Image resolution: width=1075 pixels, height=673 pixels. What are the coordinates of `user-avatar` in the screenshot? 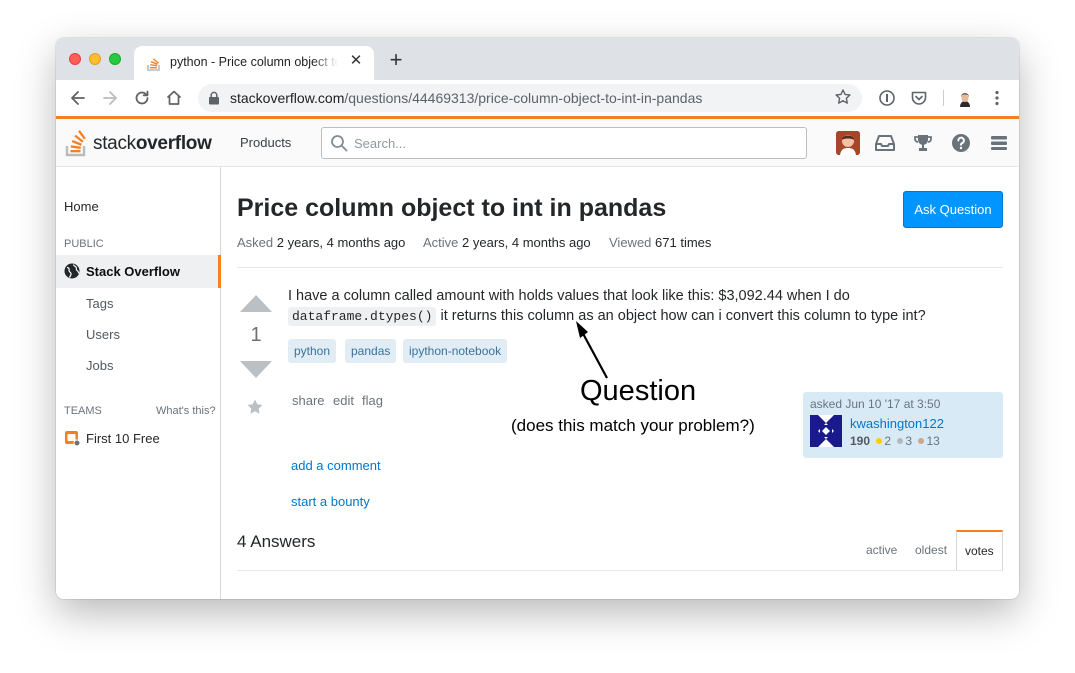 It's located at (848, 143).